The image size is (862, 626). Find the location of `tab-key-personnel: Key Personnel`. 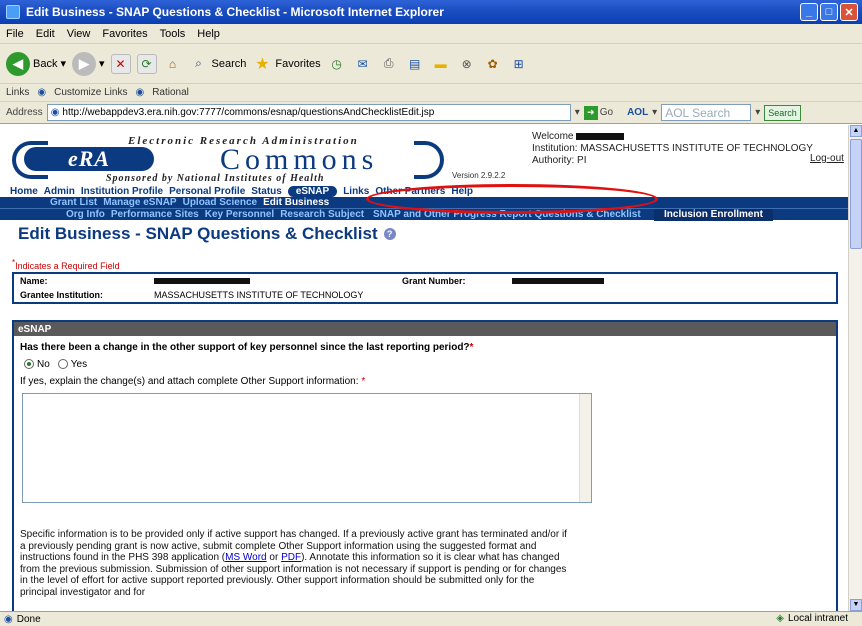

tab-key-personnel: Key Personnel is located at coordinates (239, 214).